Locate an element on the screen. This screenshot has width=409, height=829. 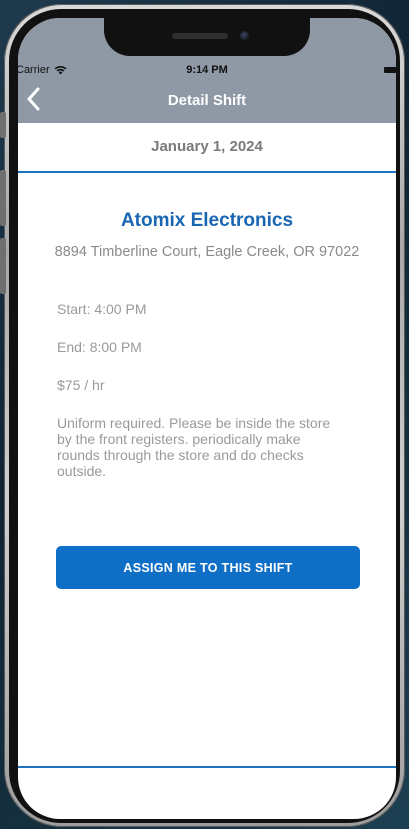
company-name: Atomix Electronics is located at coordinates (207, 220).